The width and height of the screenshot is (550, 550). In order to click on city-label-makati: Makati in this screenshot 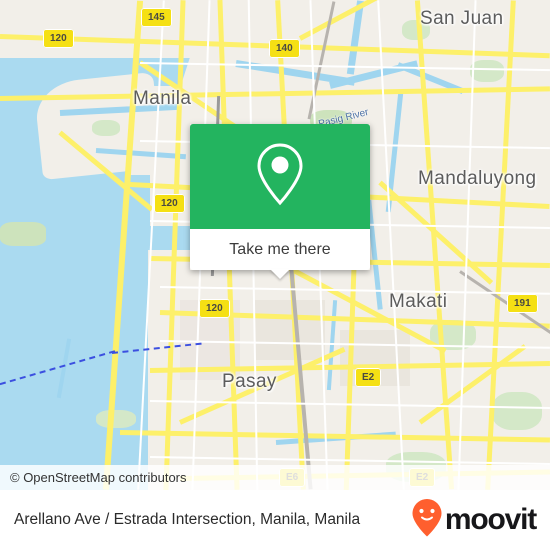, I will do `click(418, 301)`.